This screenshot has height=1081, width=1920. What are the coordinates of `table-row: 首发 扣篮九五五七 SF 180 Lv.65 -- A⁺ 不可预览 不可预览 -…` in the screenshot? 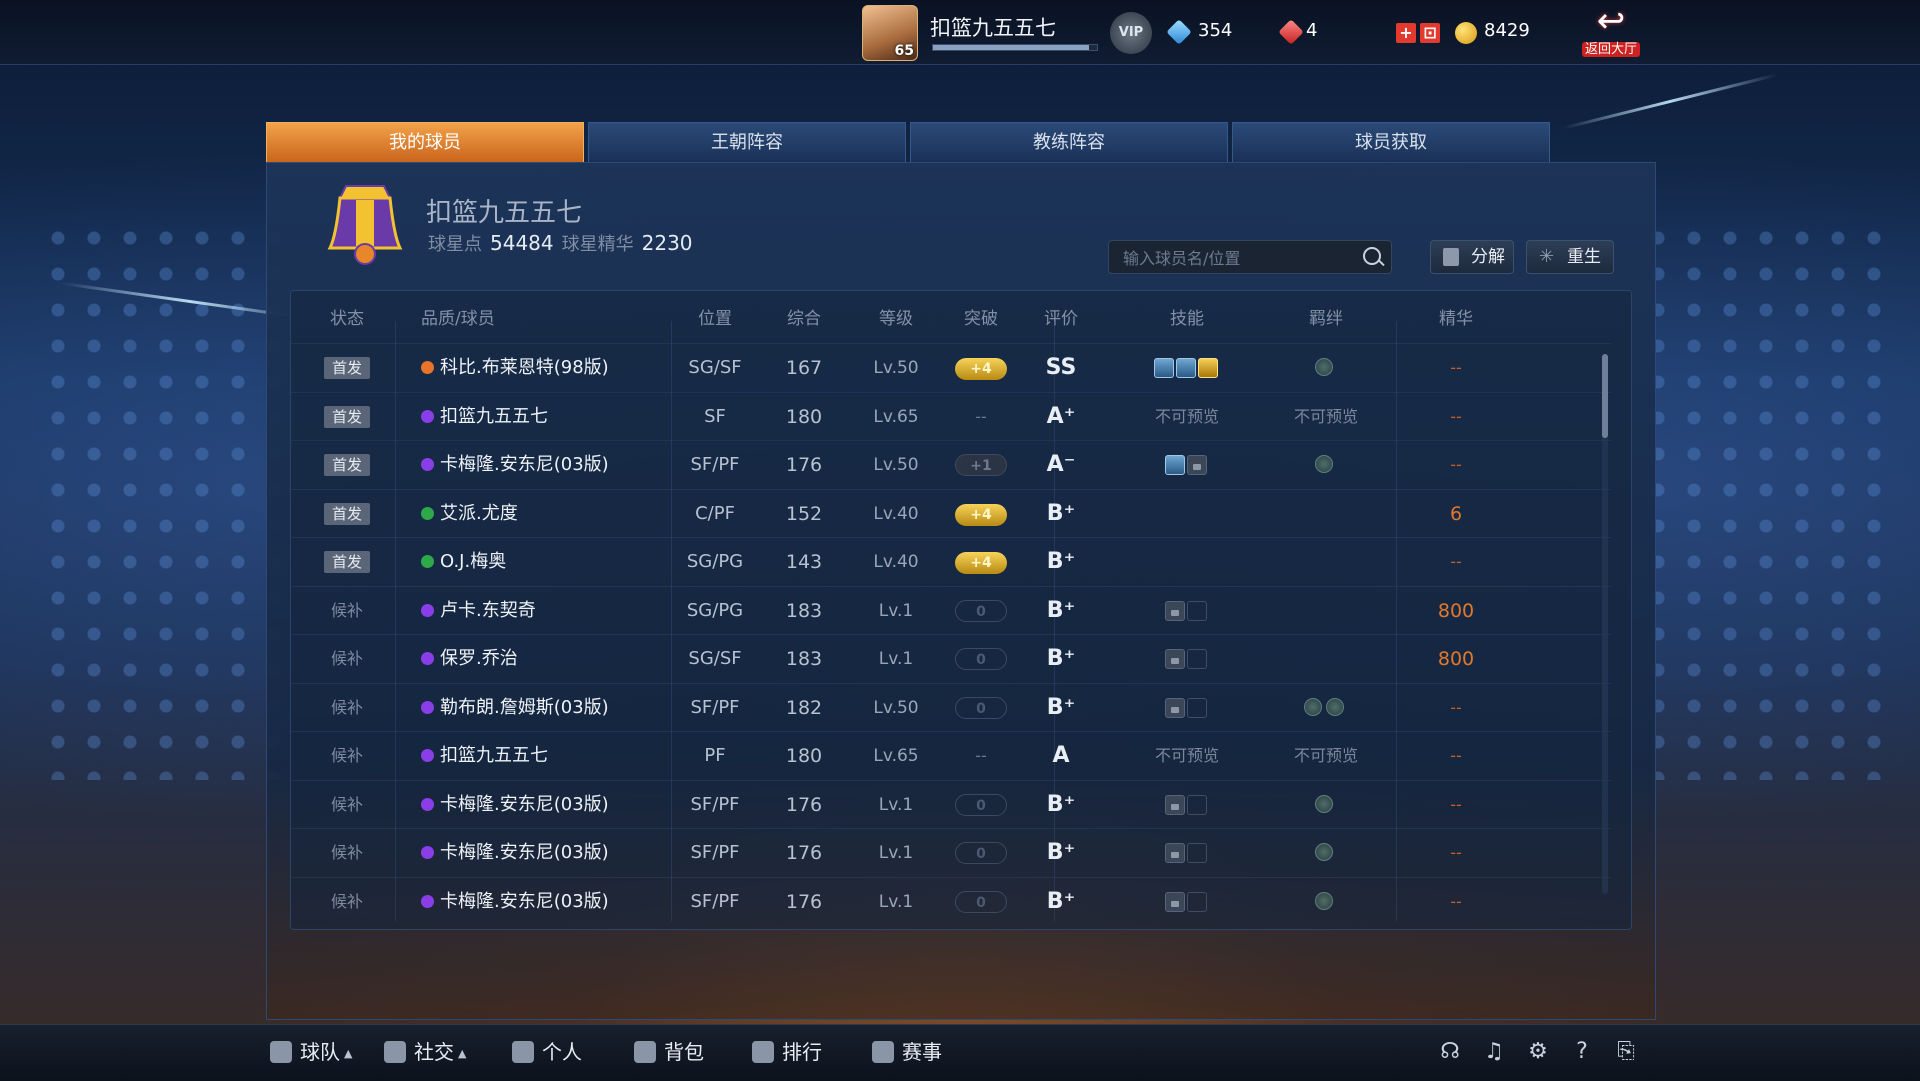 It's located at (951, 416).